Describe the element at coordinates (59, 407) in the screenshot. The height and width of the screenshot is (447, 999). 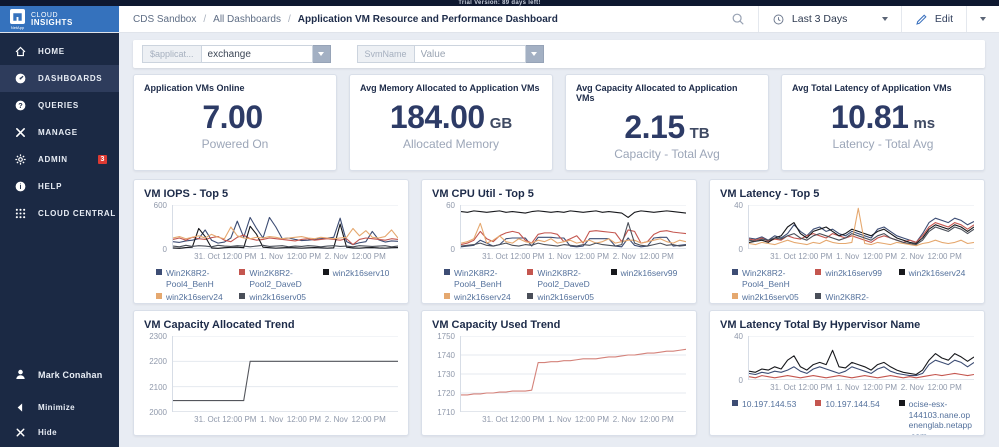
I see `minimize-button: Minimize` at that location.